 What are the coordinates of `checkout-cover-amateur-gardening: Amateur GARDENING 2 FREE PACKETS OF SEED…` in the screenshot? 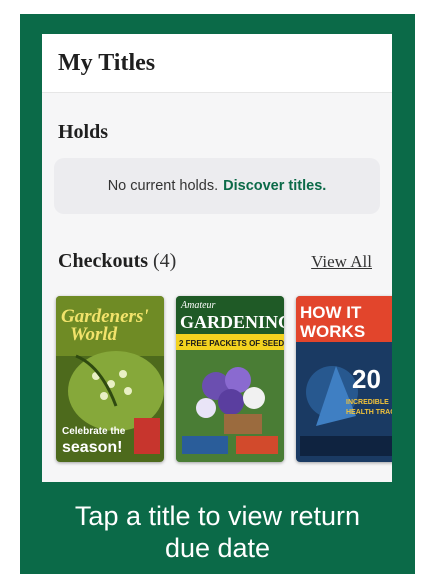 It's located at (230, 379).